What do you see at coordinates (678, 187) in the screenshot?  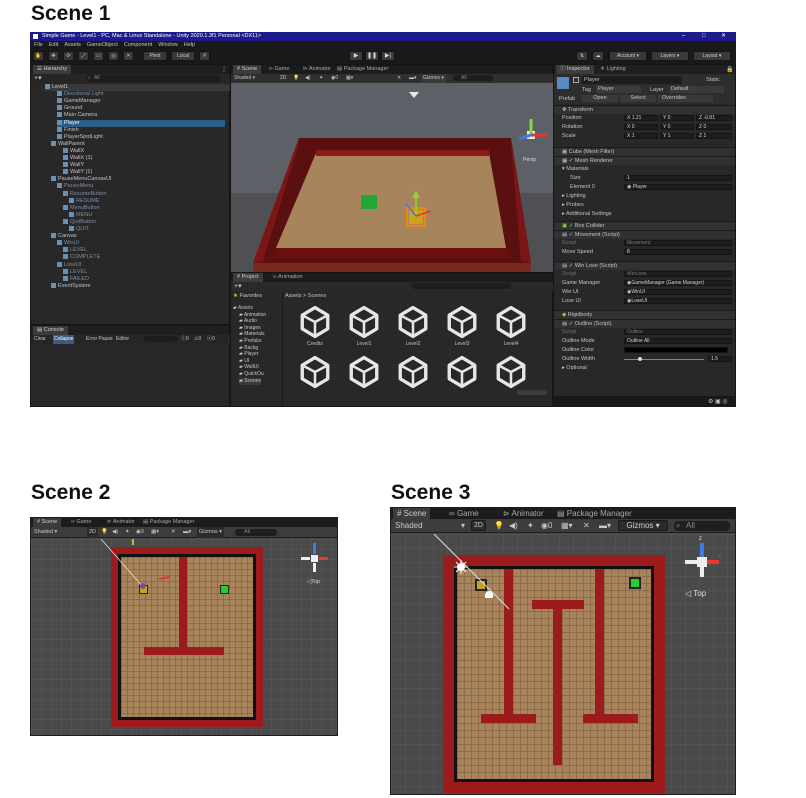 I see `element0-field: ◉ Player` at bounding box center [678, 187].